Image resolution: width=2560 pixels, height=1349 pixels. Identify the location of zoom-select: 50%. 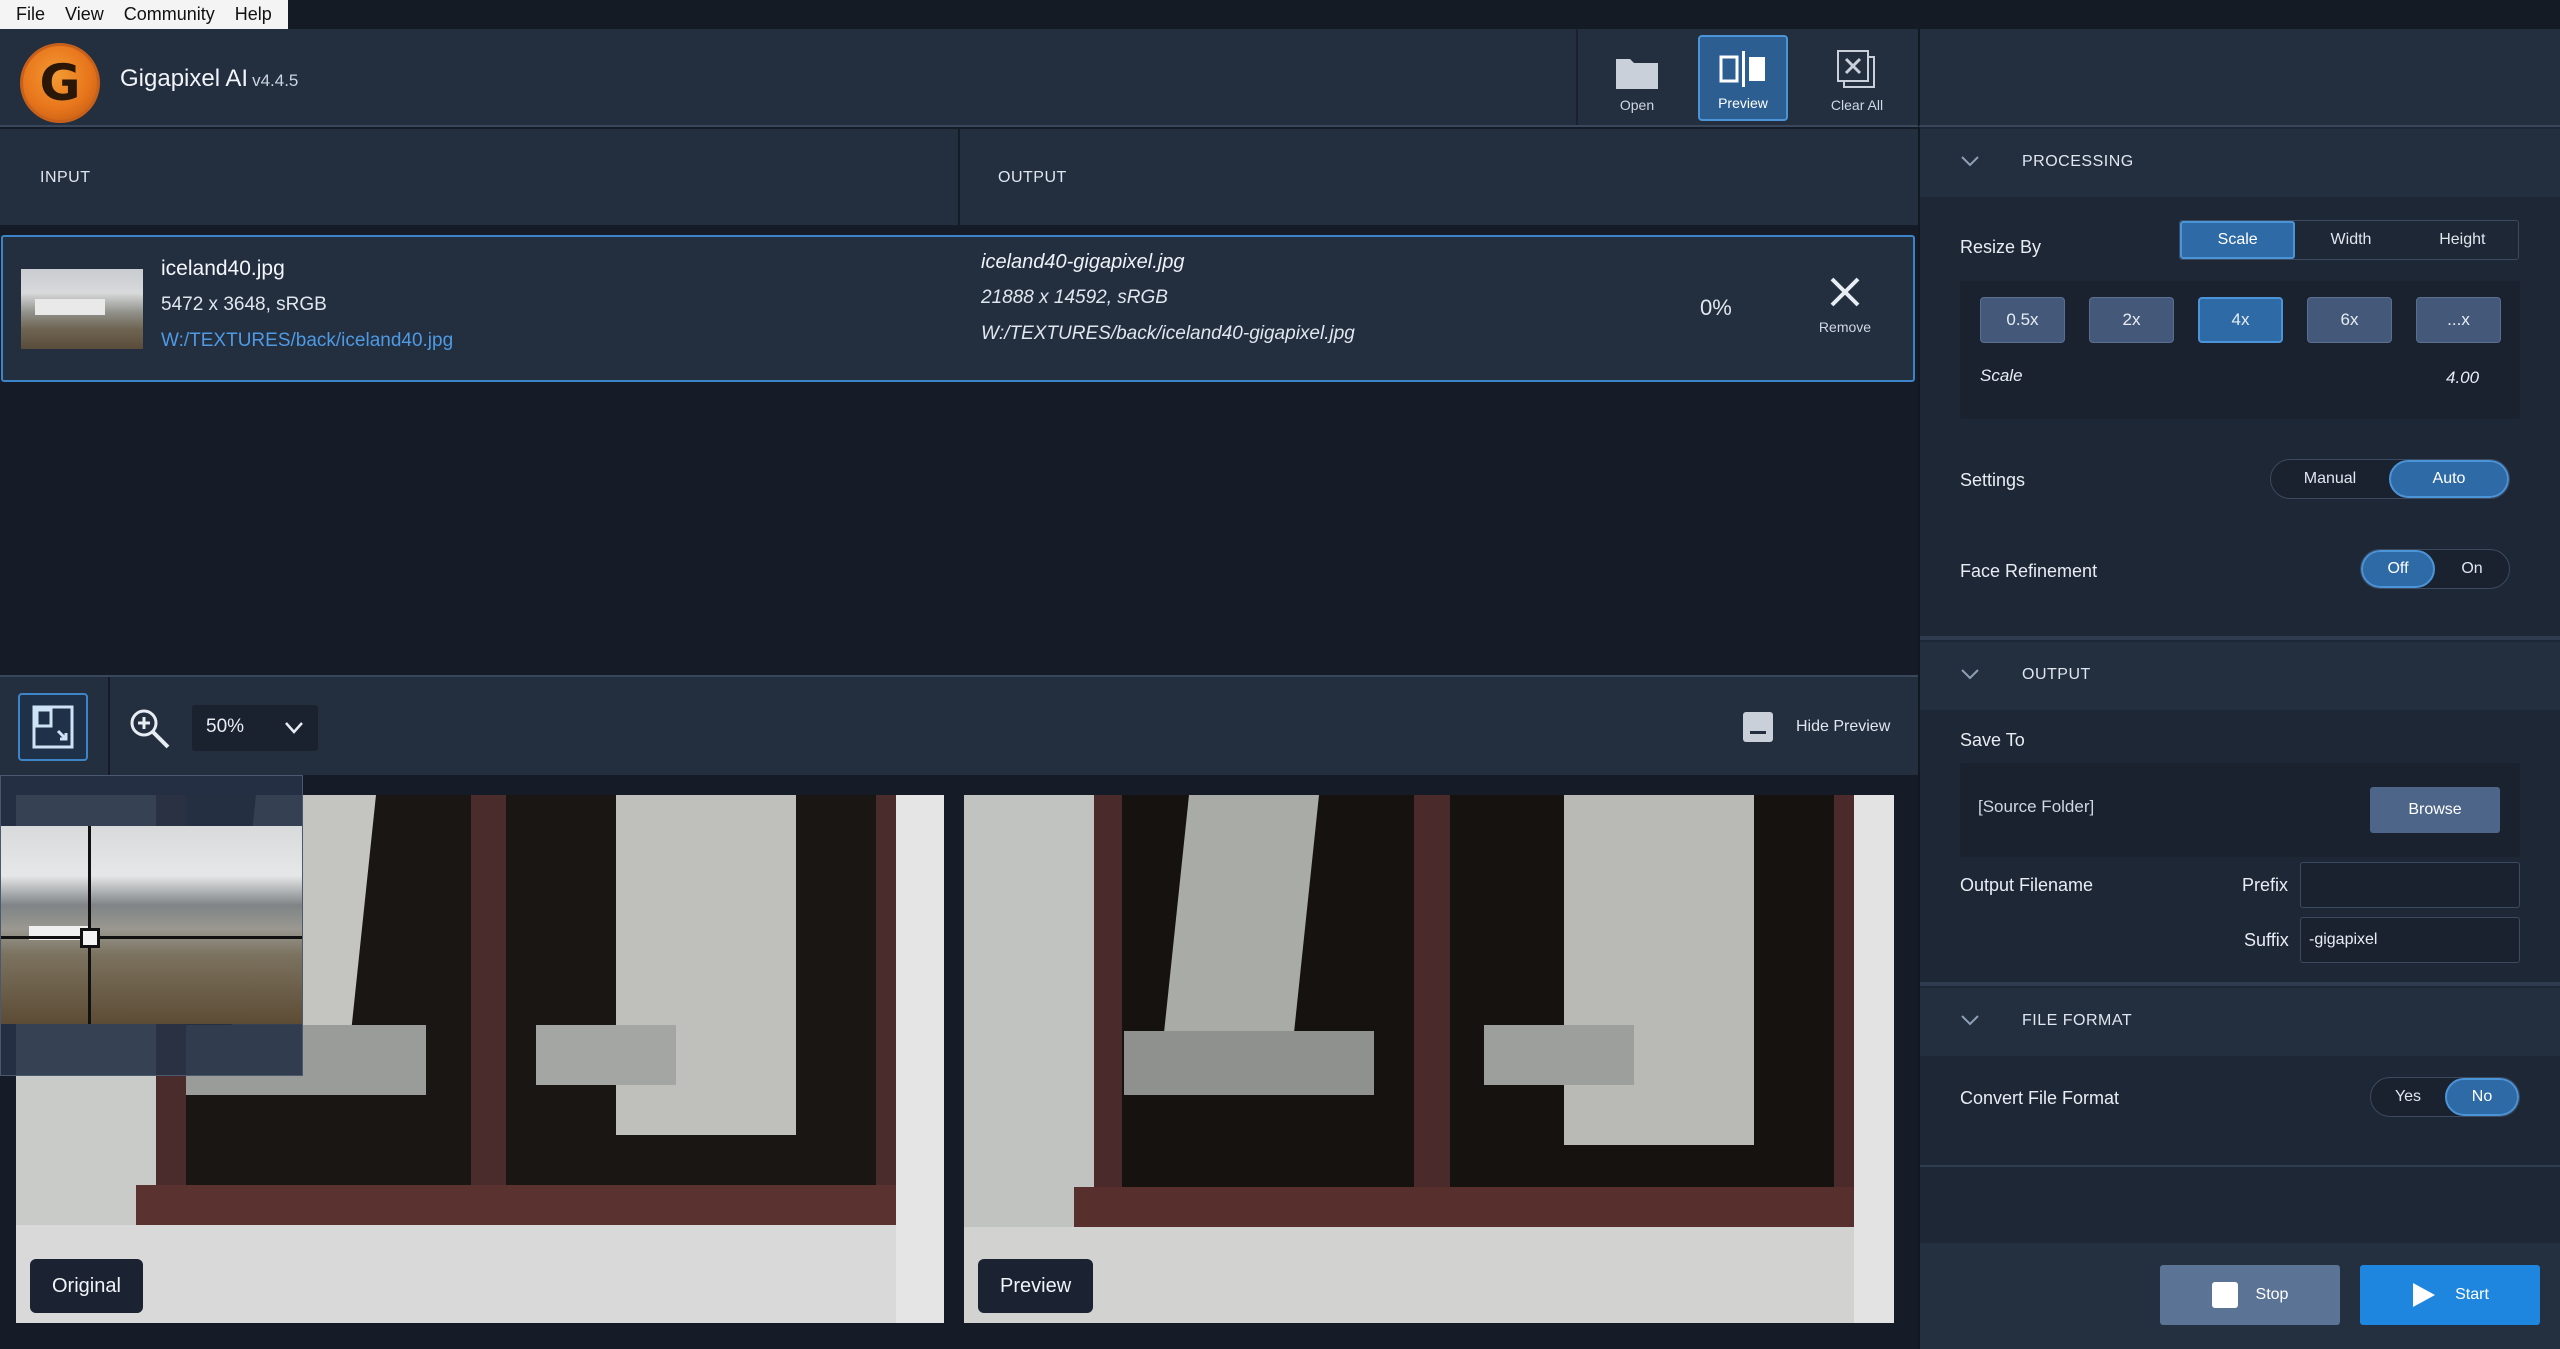
(255, 728).